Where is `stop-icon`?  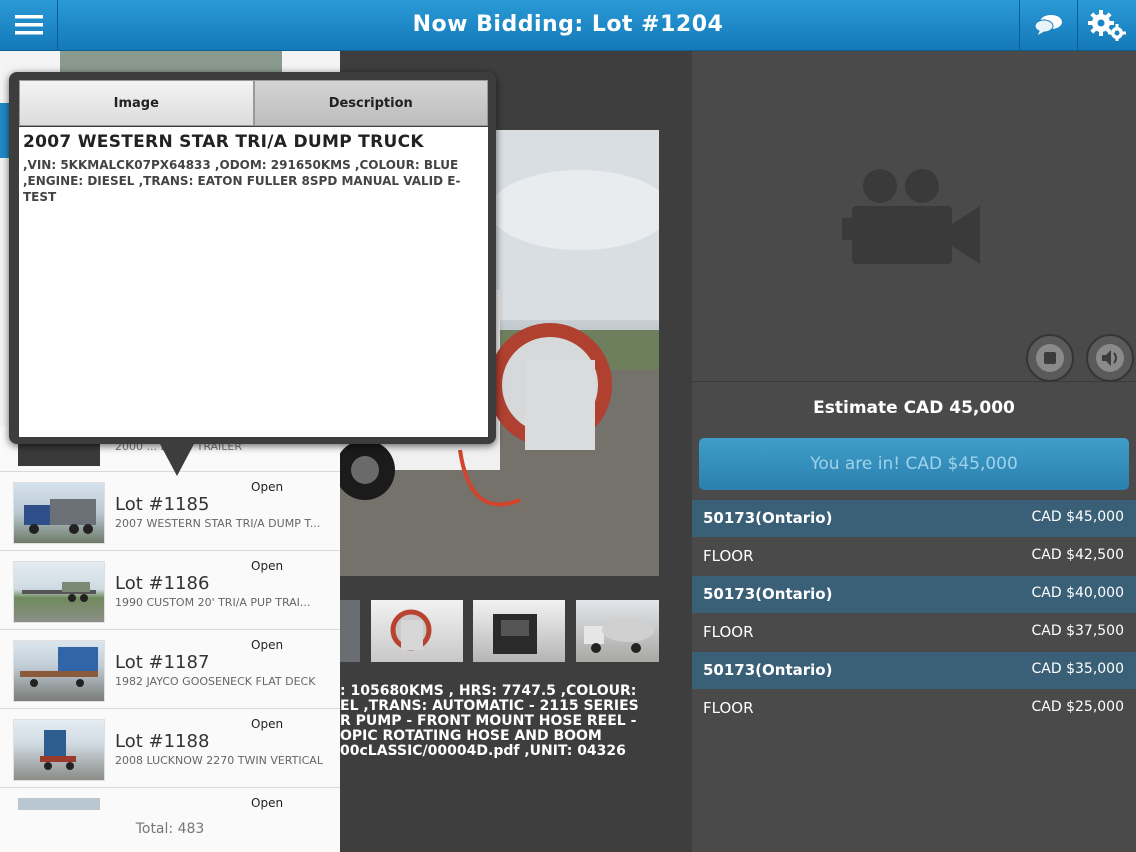
stop-icon is located at coordinates (1050, 358).